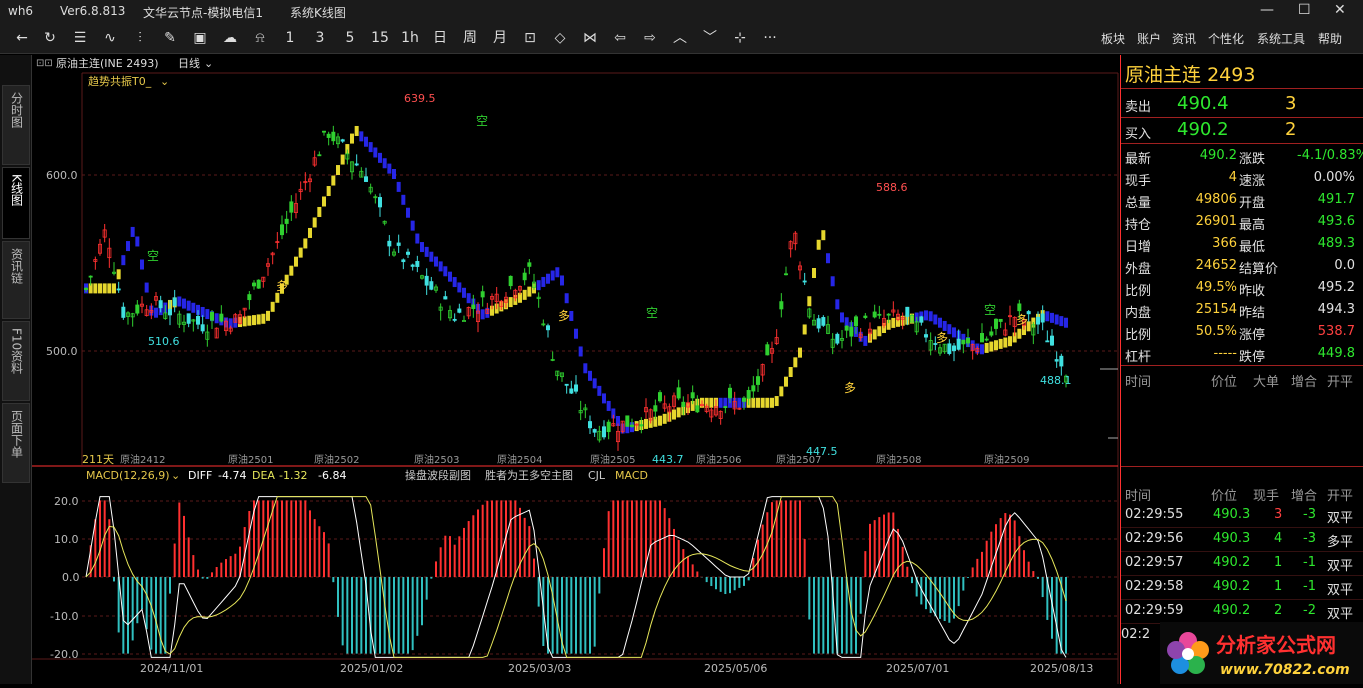 This screenshot has height=688, width=1363. Describe the element at coordinates (16, 361) in the screenshot. I see `tab-f10: F10资料` at that location.